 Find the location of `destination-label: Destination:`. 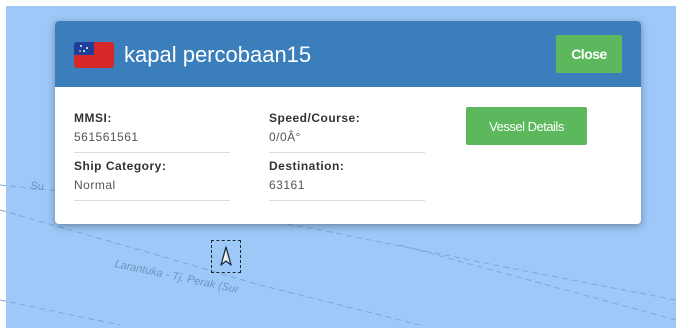

destination-label: Destination: is located at coordinates (307, 166).